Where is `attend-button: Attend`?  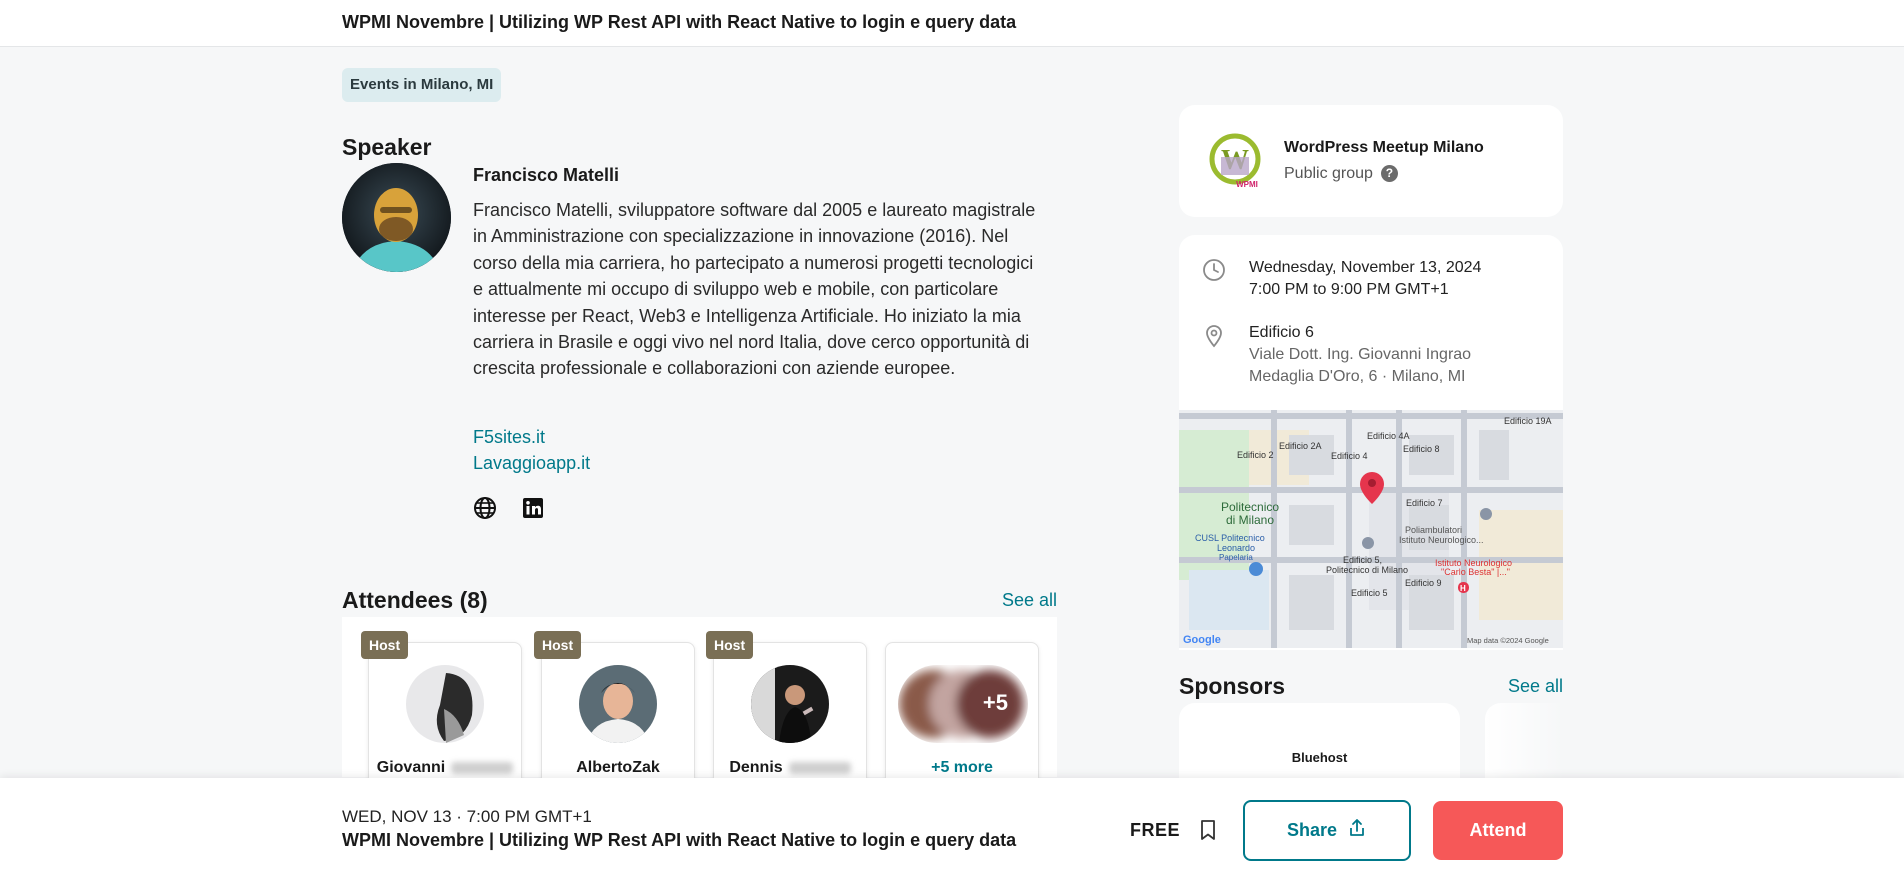 attend-button: Attend is located at coordinates (1498, 830).